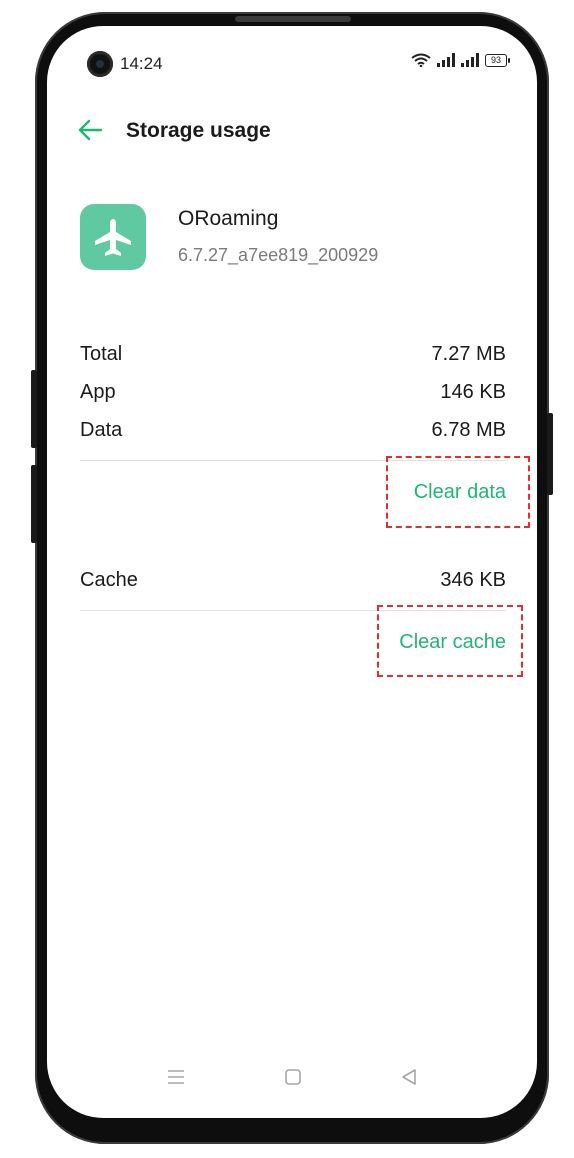 This screenshot has width=574, height=1158. Describe the element at coordinates (228, 218) in the screenshot. I see `app-name: ORoaming` at that location.